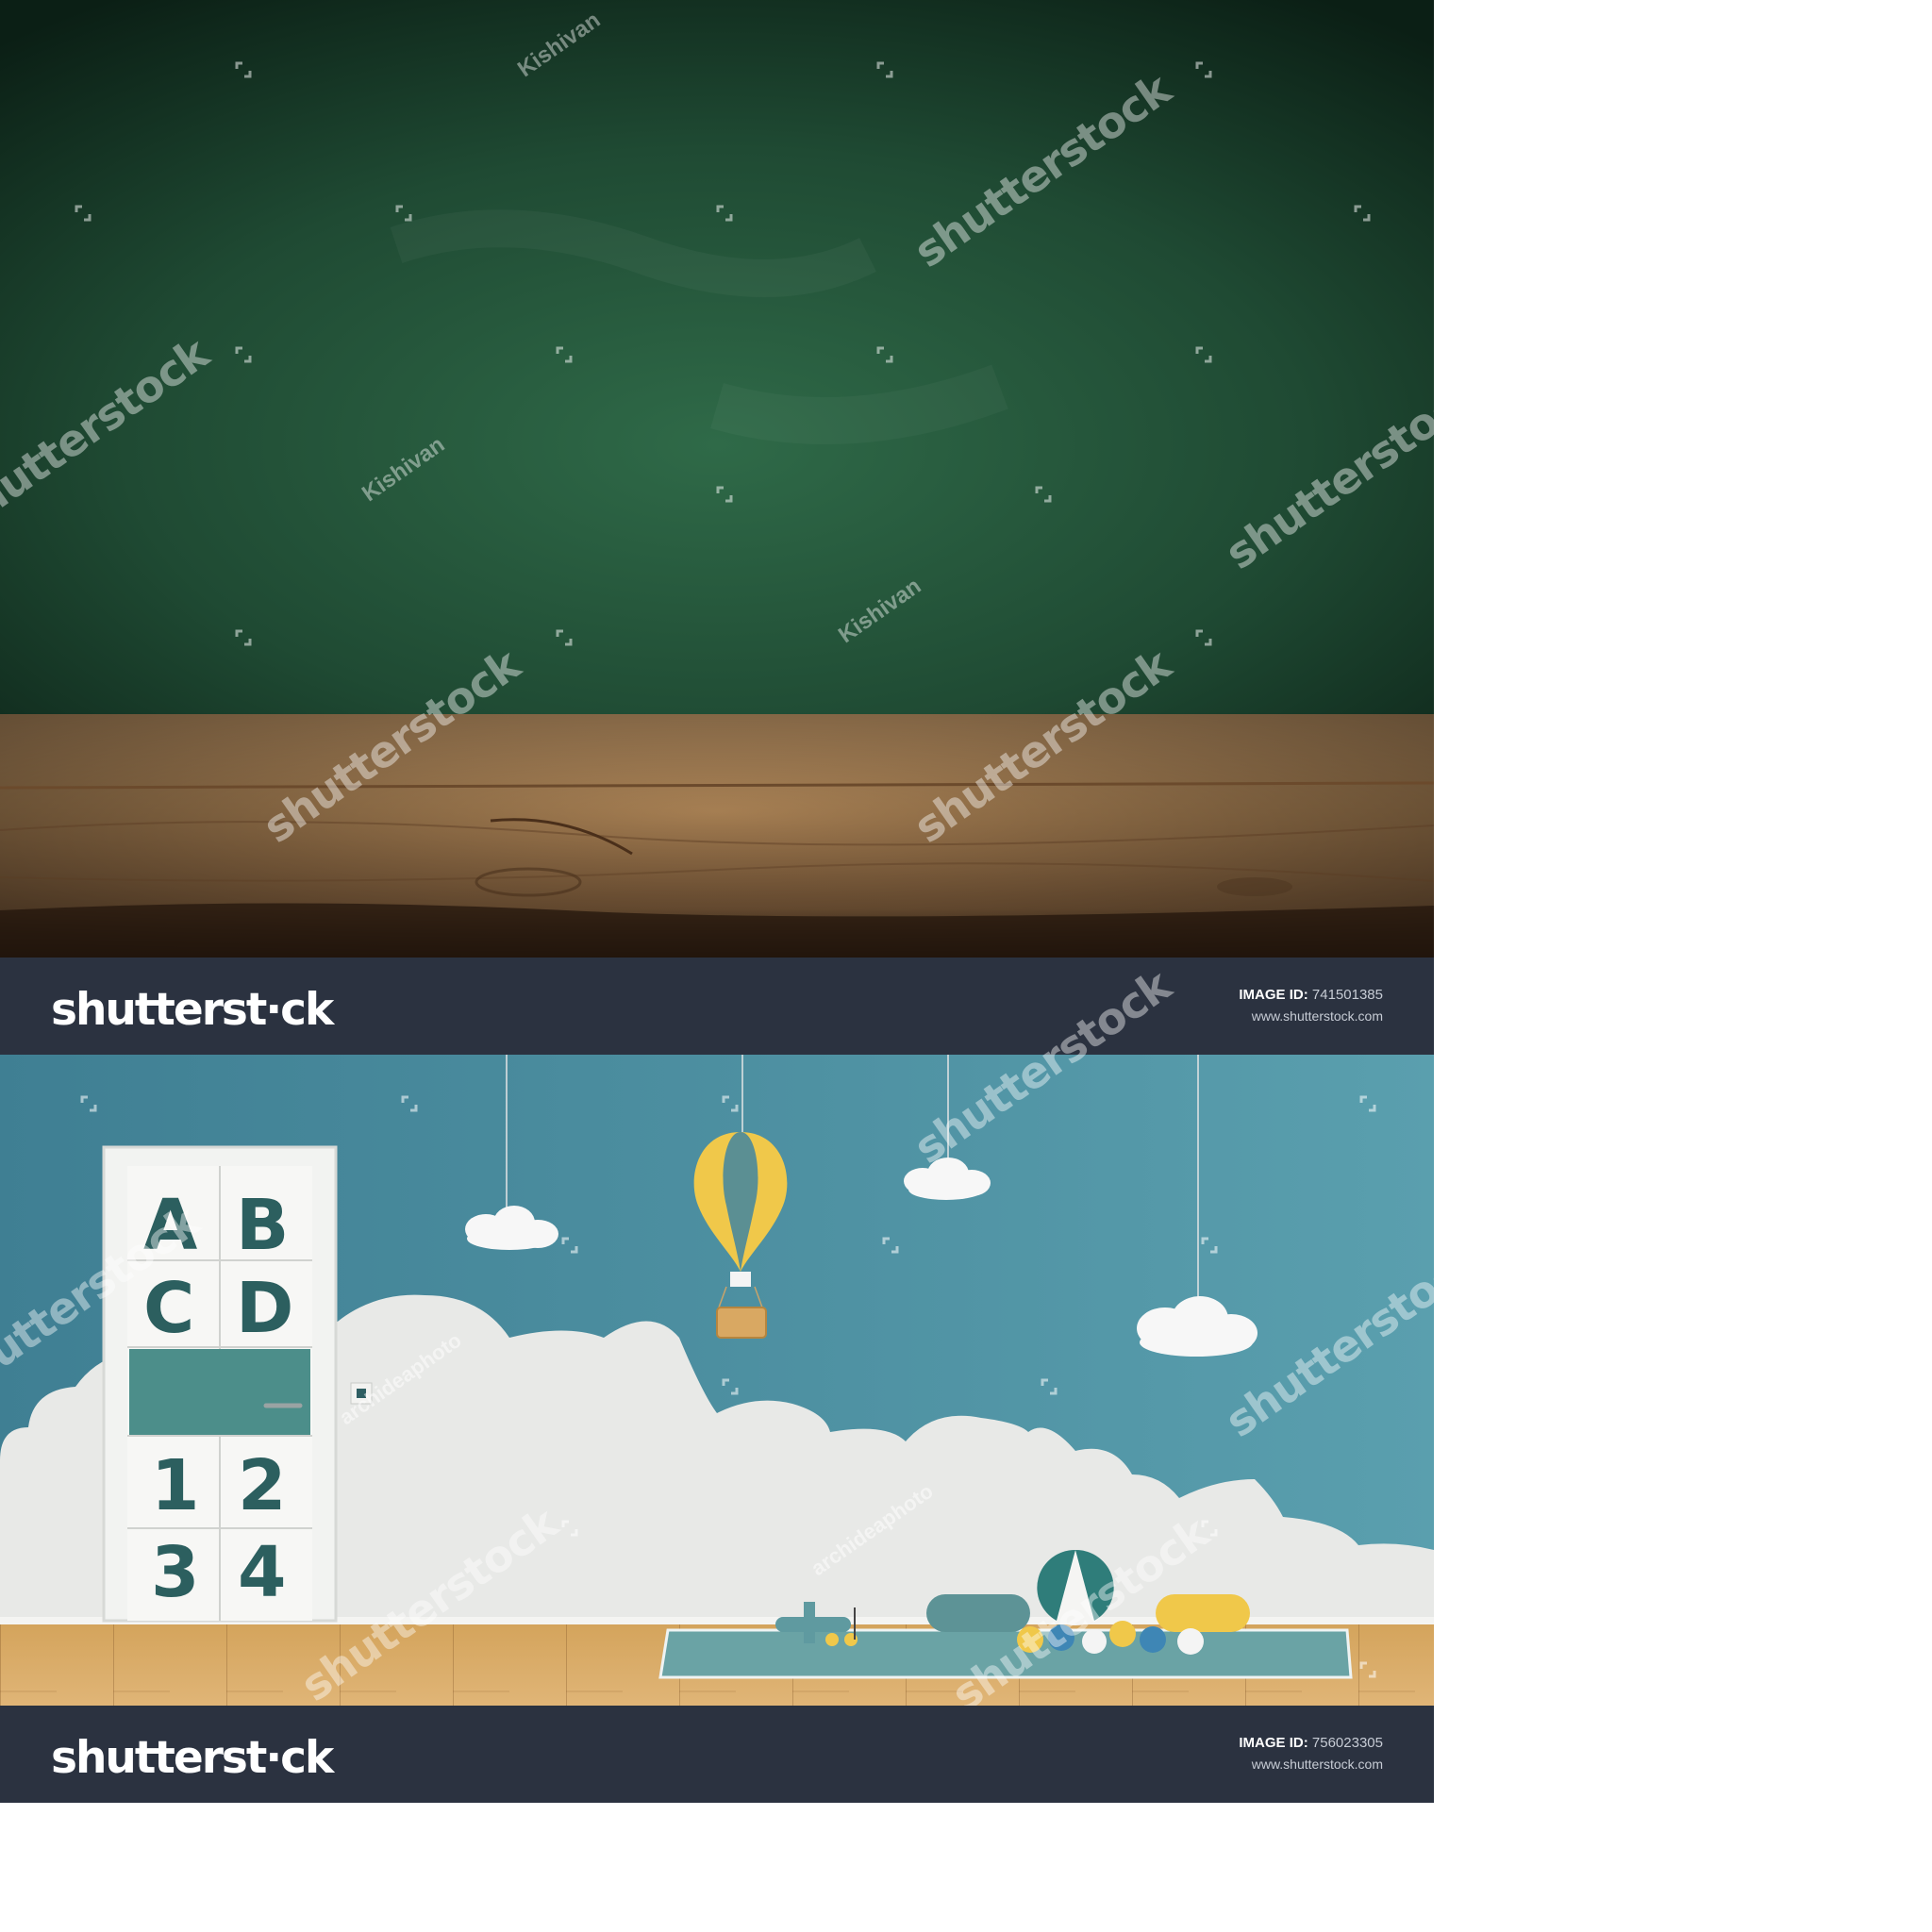 The height and width of the screenshot is (1932, 1932). Describe the element at coordinates (978, 1613) in the screenshot. I see `teal-cushion-roll` at that location.